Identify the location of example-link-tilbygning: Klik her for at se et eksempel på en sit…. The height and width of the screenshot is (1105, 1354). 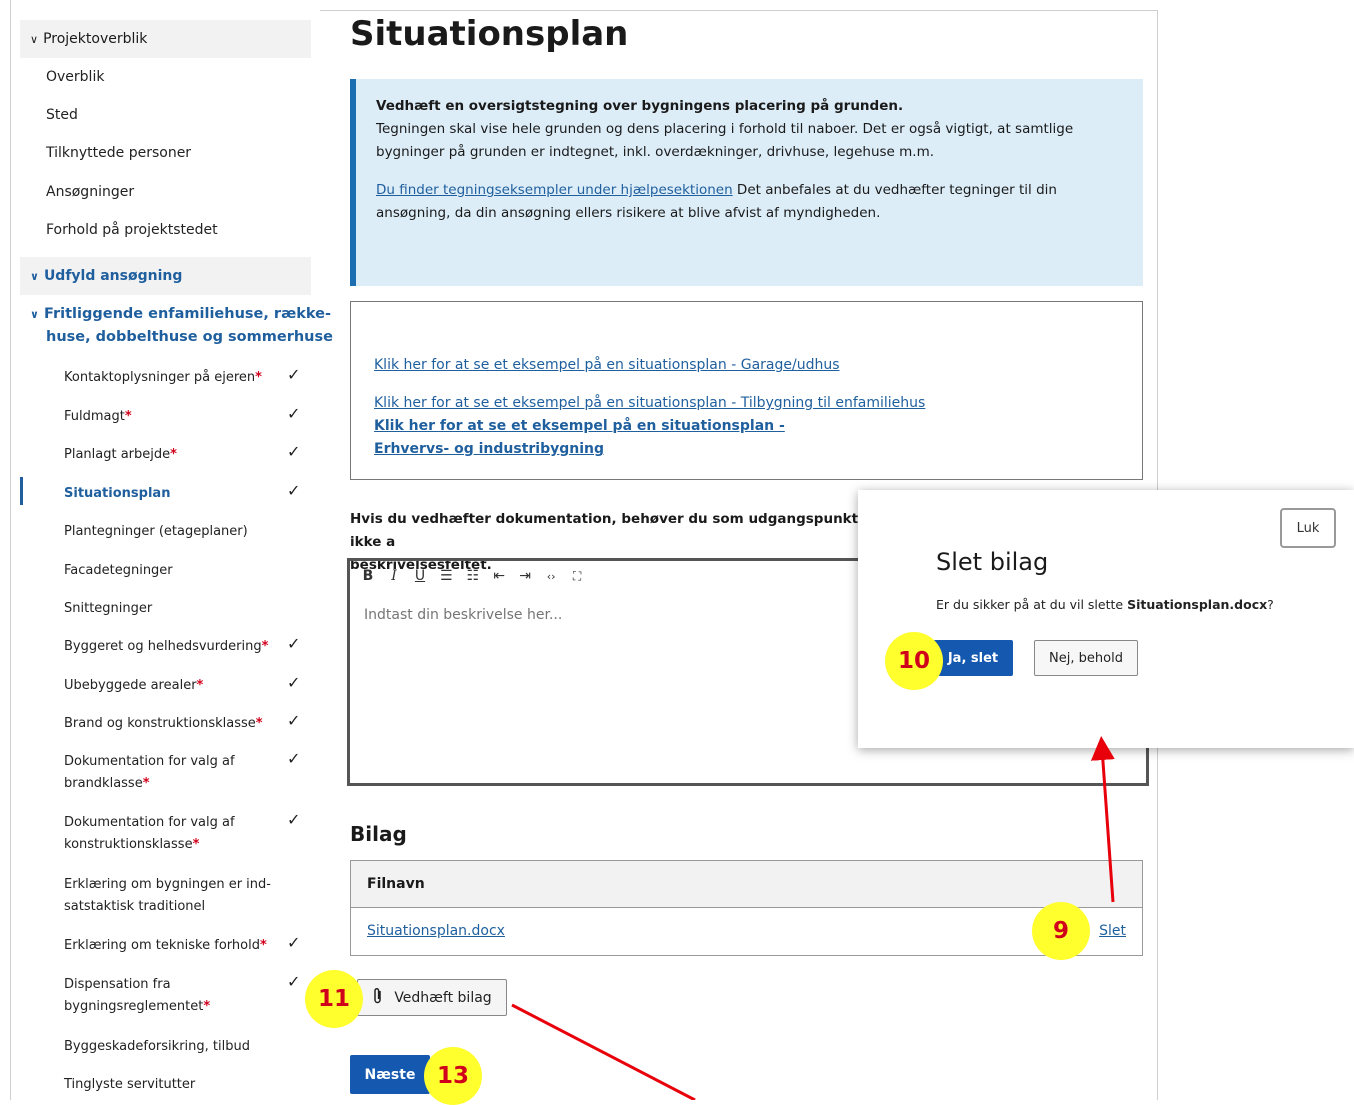
(746, 403).